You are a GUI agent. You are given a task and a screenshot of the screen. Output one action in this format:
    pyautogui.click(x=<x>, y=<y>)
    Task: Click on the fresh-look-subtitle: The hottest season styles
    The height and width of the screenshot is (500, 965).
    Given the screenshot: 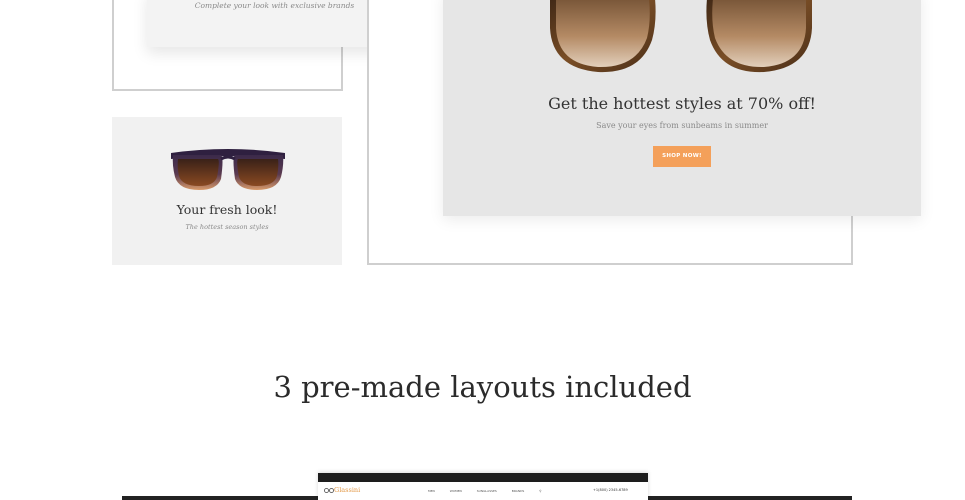 What is the action you would take?
    pyautogui.click(x=227, y=227)
    